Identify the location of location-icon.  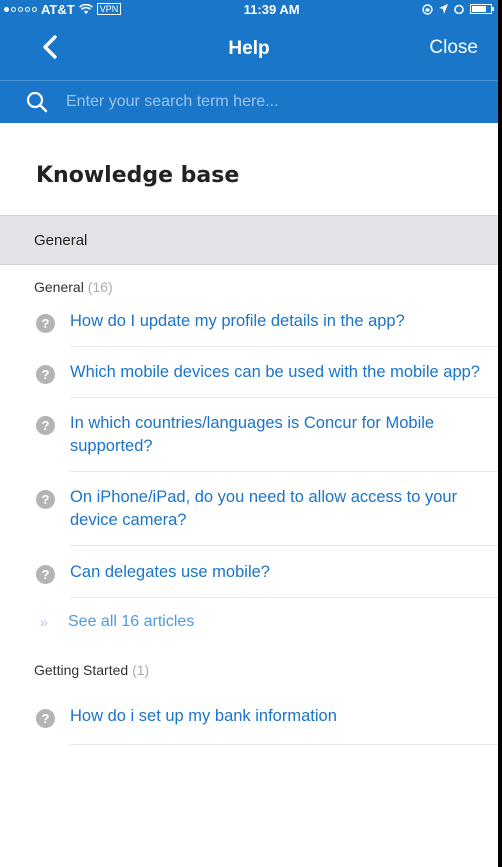
(443, 9).